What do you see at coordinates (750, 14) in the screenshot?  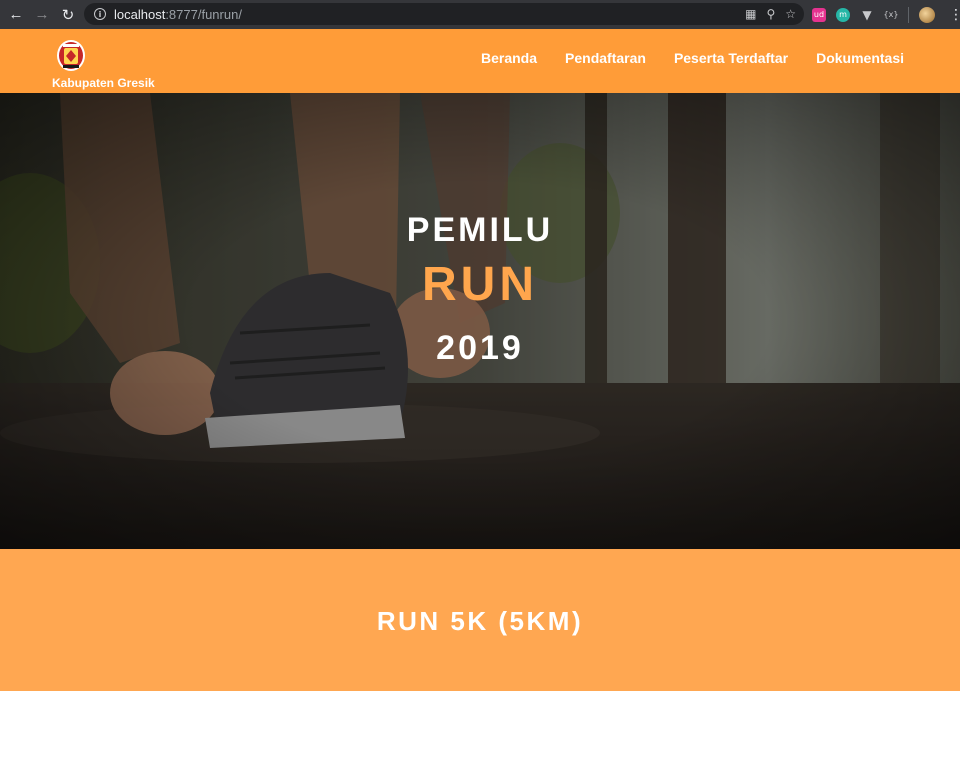 I see `translate-icon: ▦` at bounding box center [750, 14].